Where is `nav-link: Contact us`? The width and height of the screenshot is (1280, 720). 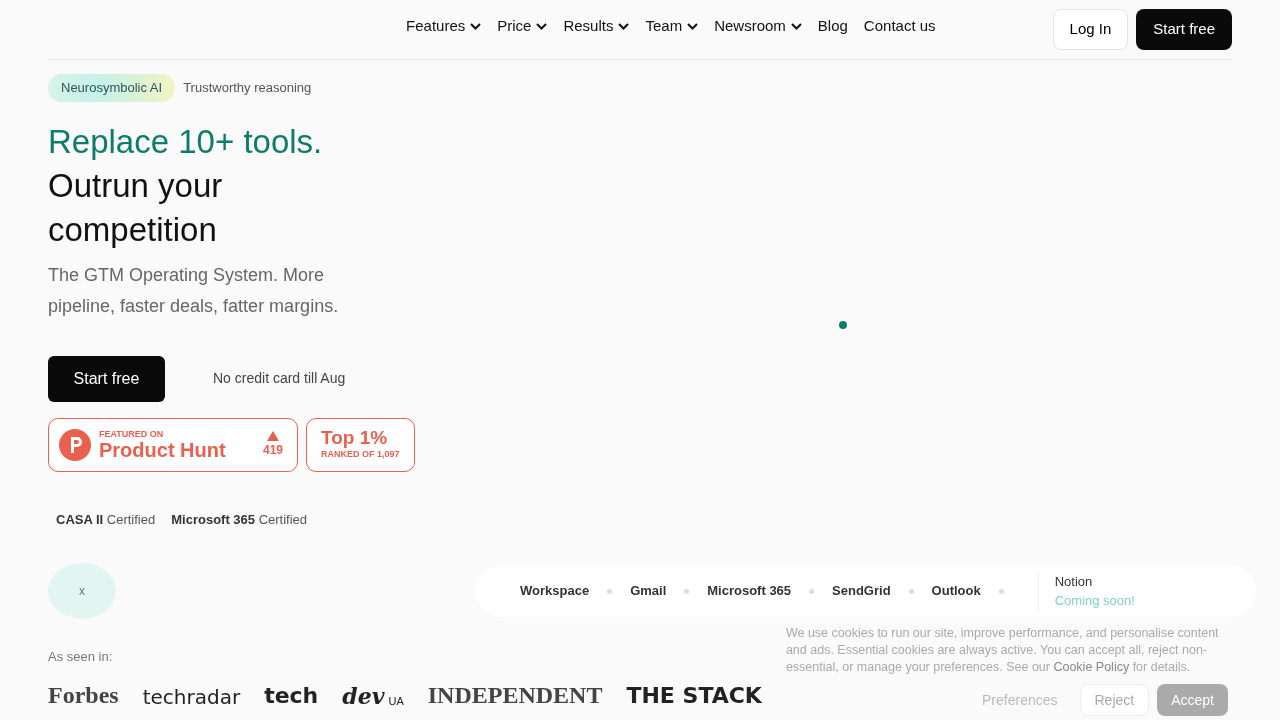 nav-link: Contact us is located at coordinates (899, 26).